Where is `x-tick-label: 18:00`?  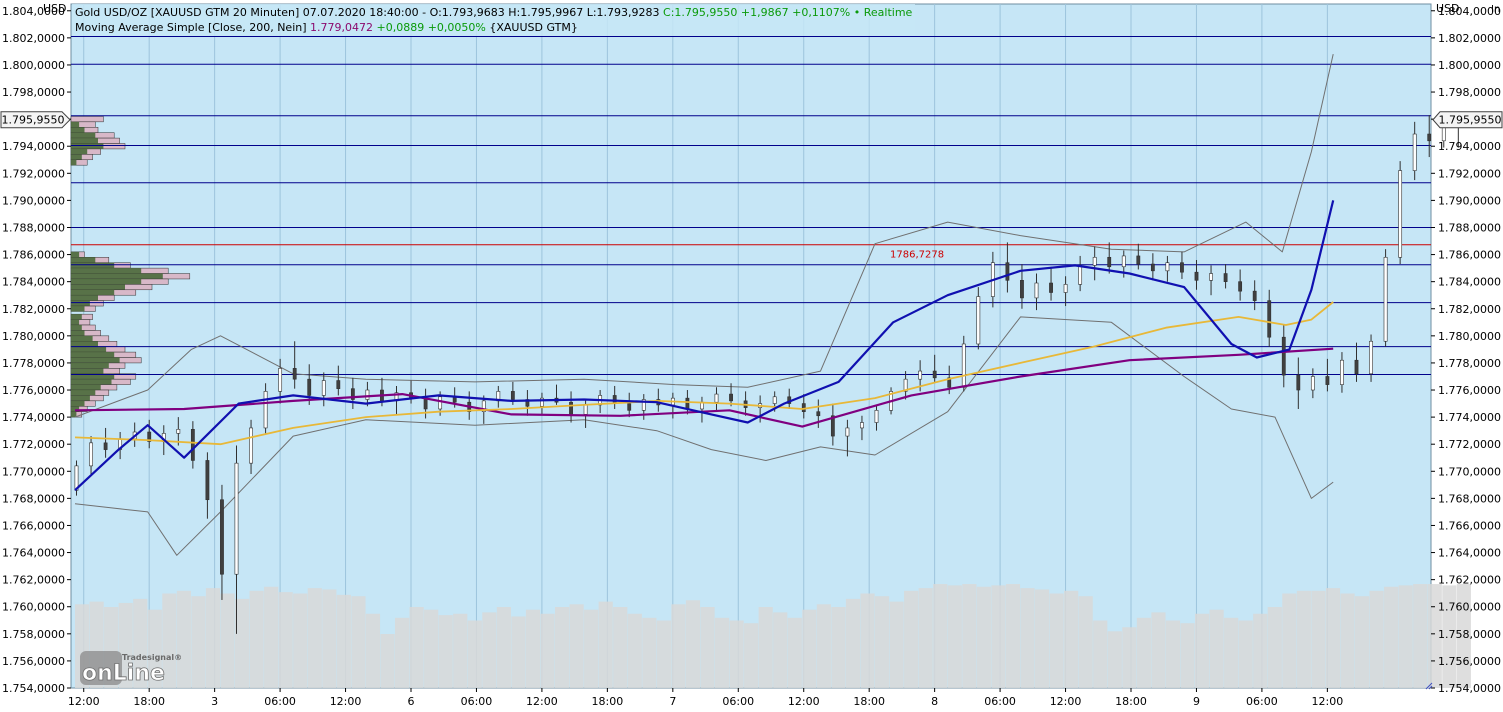
x-tick-label: 18:00 is located at coordinates (608, 701).